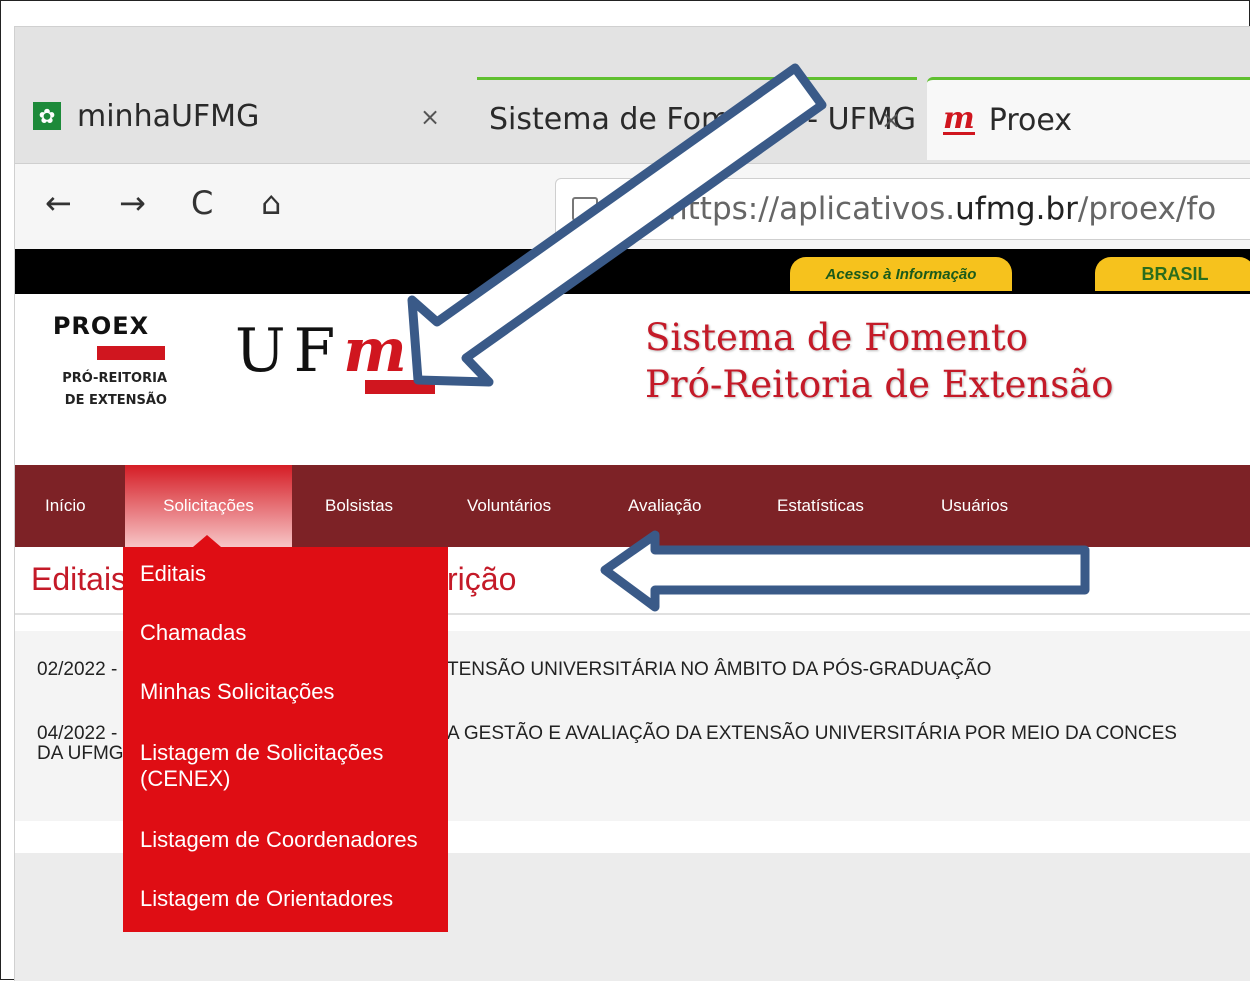 This screenshot has height=981, width=1250. I want to click on system-title-line1: Sistema de Fomento, so click(837, 337).